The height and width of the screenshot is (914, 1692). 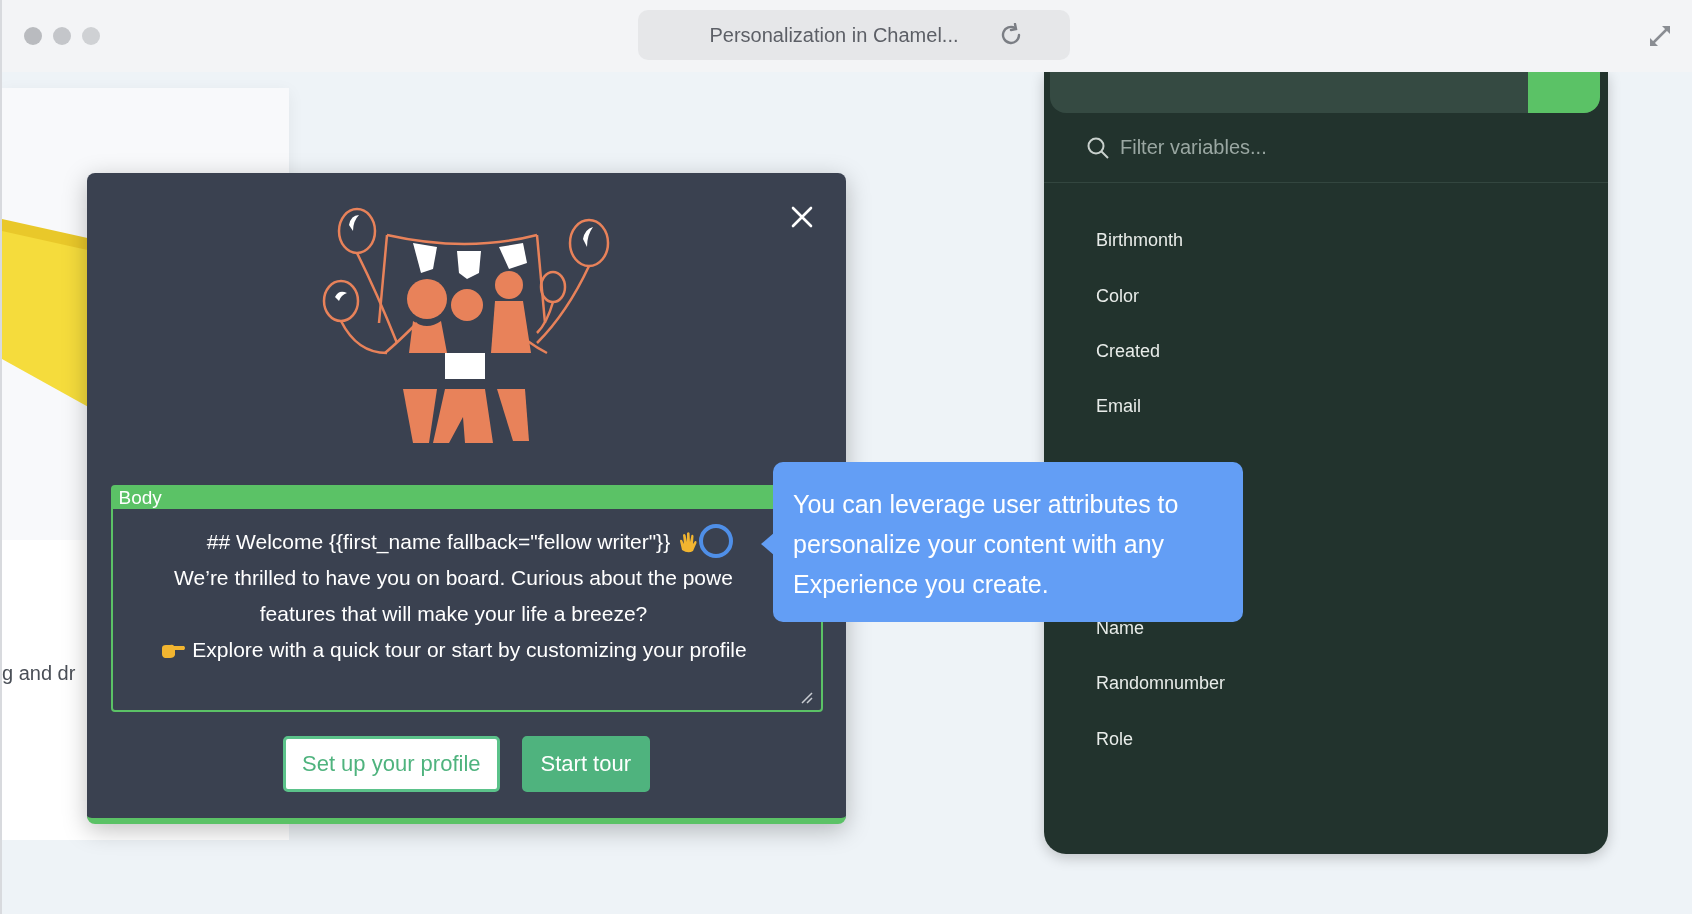 What do you see at coordinates (39, 673) in the screenshot?
I see `page-text: g and dr` at bounding box center [39, 673].